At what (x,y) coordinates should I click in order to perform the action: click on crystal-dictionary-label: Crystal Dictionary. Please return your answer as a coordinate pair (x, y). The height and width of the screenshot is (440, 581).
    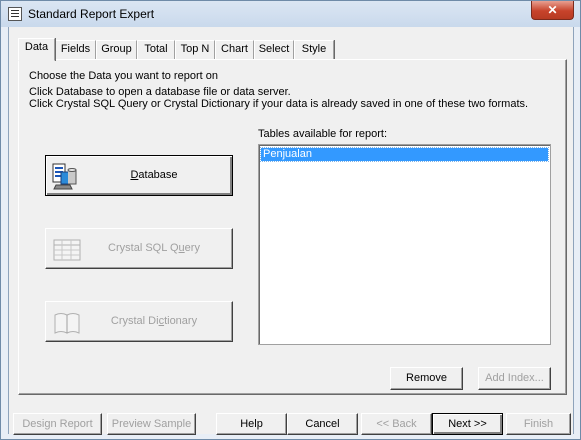
    Looking at the image, I should click on (154, 321).